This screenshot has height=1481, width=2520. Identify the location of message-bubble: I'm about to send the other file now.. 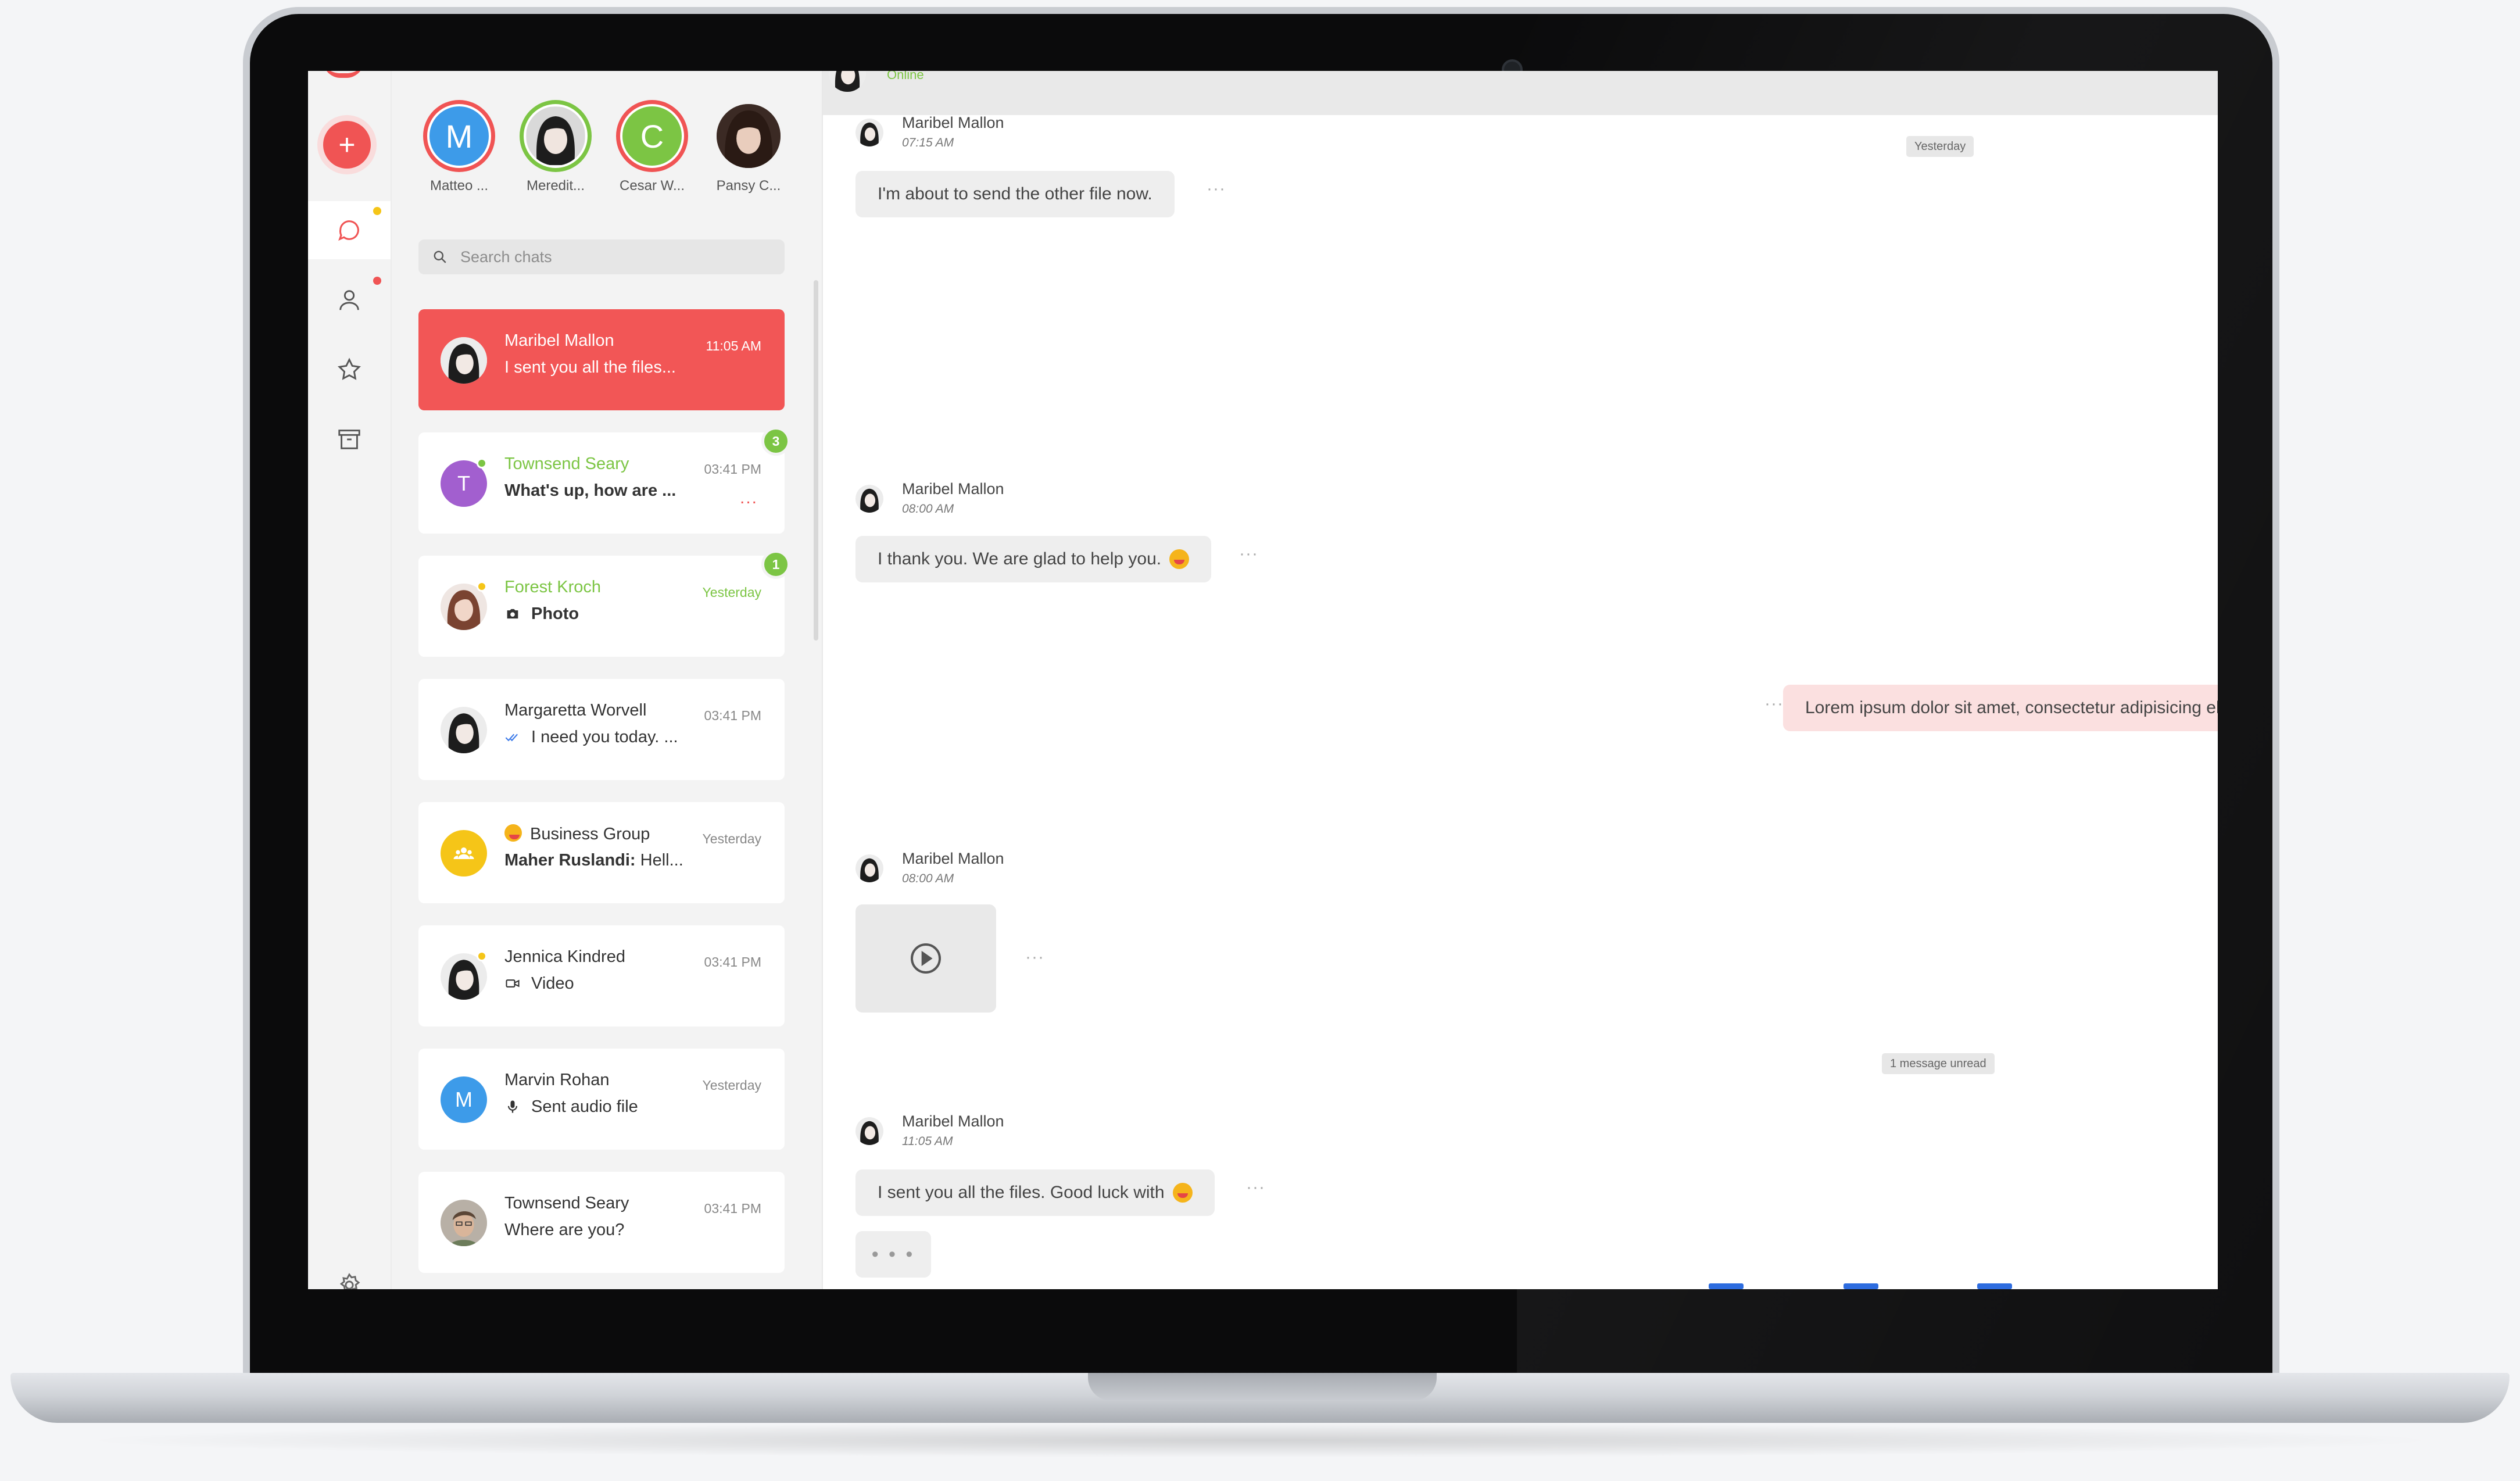
(1015, 194).